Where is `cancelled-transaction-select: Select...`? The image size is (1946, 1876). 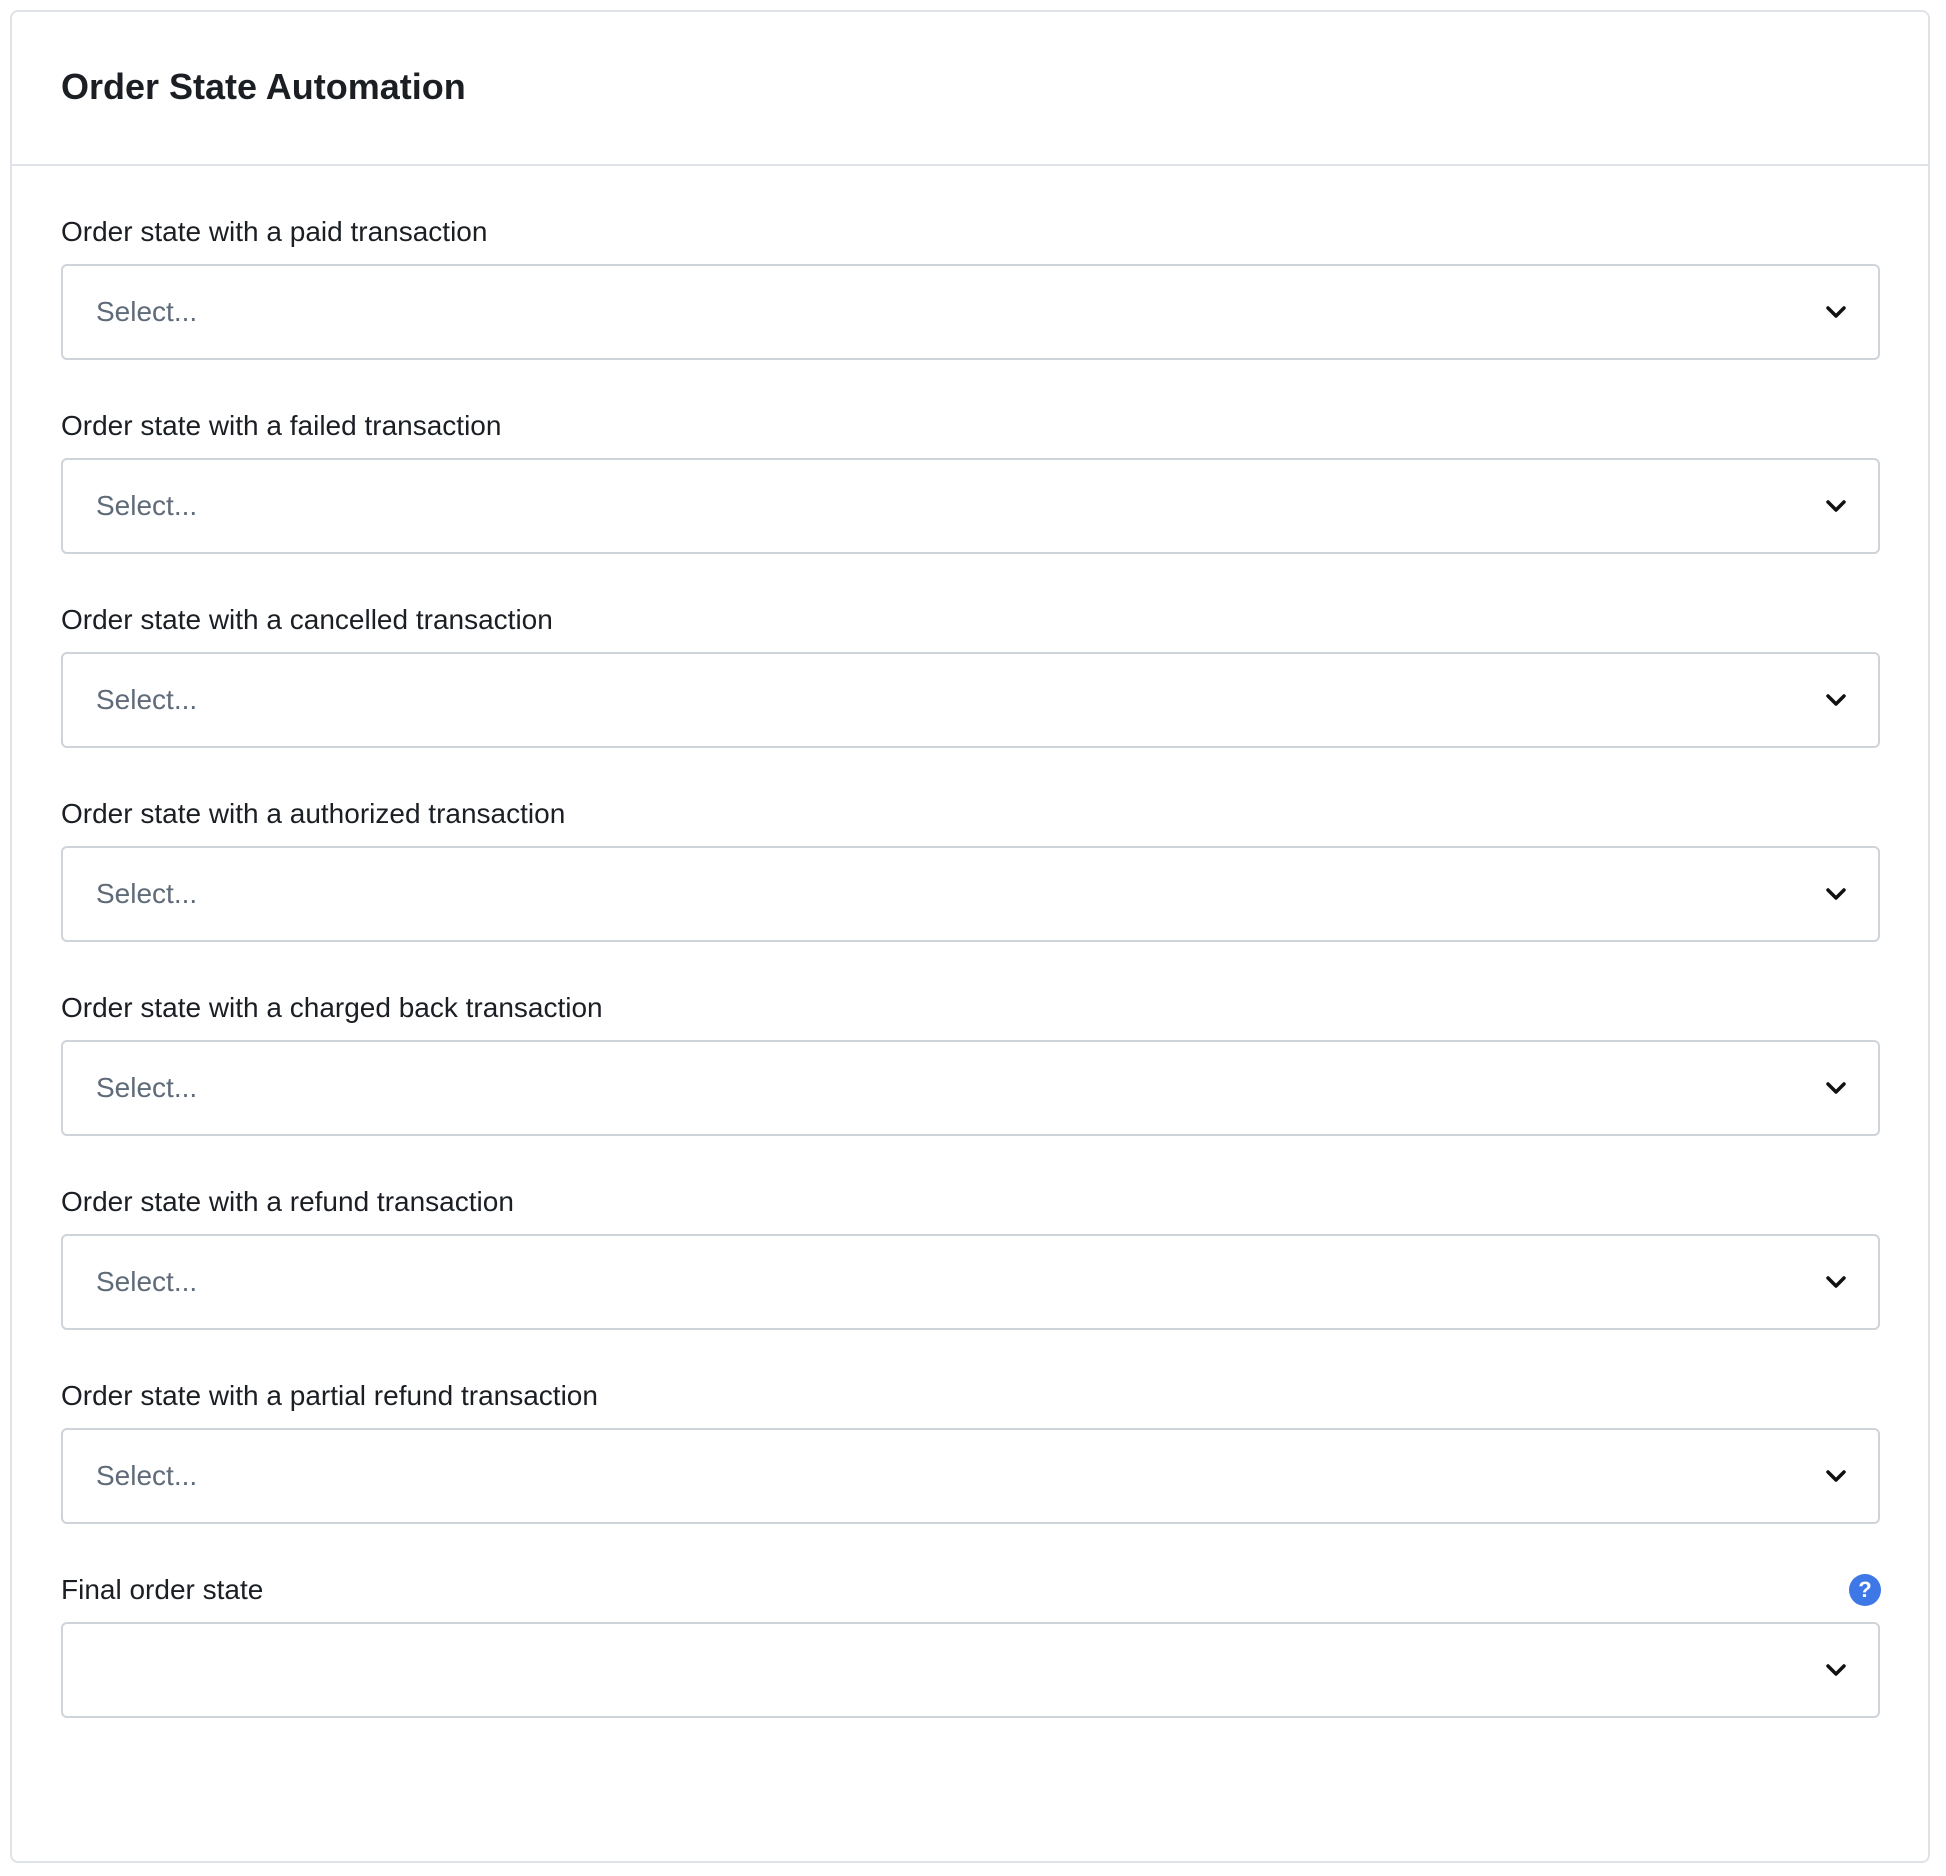 cancelled-transaction-select: Select... is located at coordinates (970, 700).